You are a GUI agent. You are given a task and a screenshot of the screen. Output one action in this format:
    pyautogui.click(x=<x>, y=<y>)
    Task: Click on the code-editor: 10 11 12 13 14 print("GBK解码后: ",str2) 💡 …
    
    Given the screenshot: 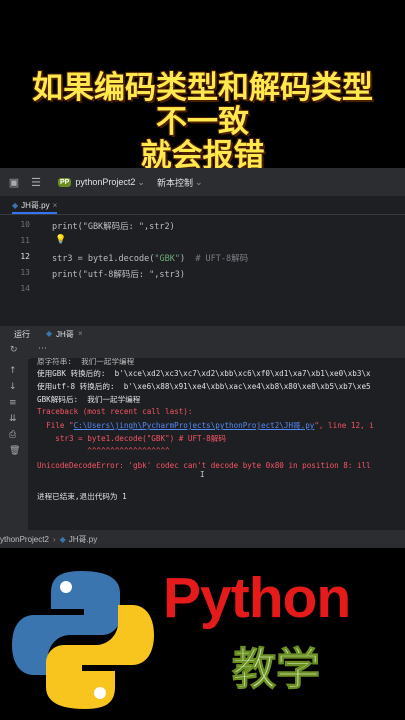 What is the action you would take?
    pyautogui.click(x=202, y=266)
    